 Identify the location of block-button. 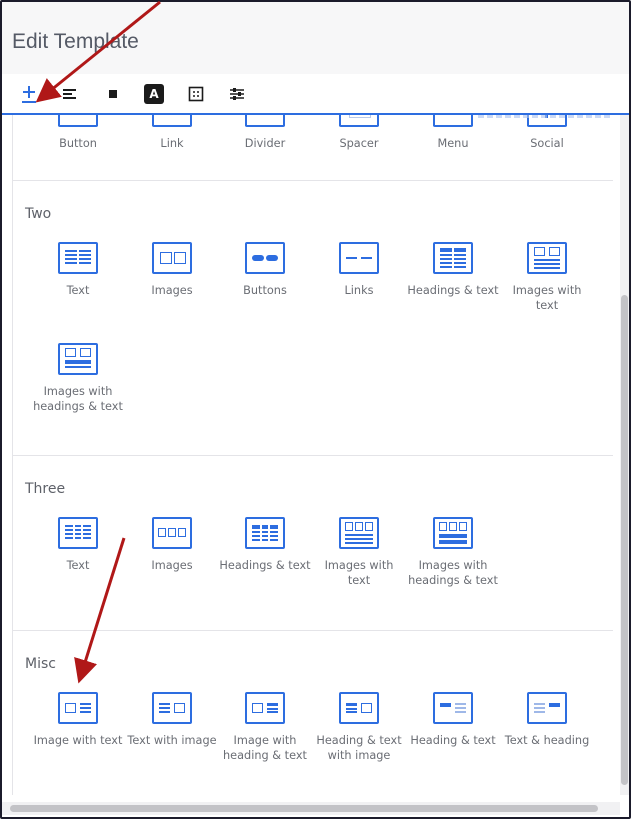
(113, 94).